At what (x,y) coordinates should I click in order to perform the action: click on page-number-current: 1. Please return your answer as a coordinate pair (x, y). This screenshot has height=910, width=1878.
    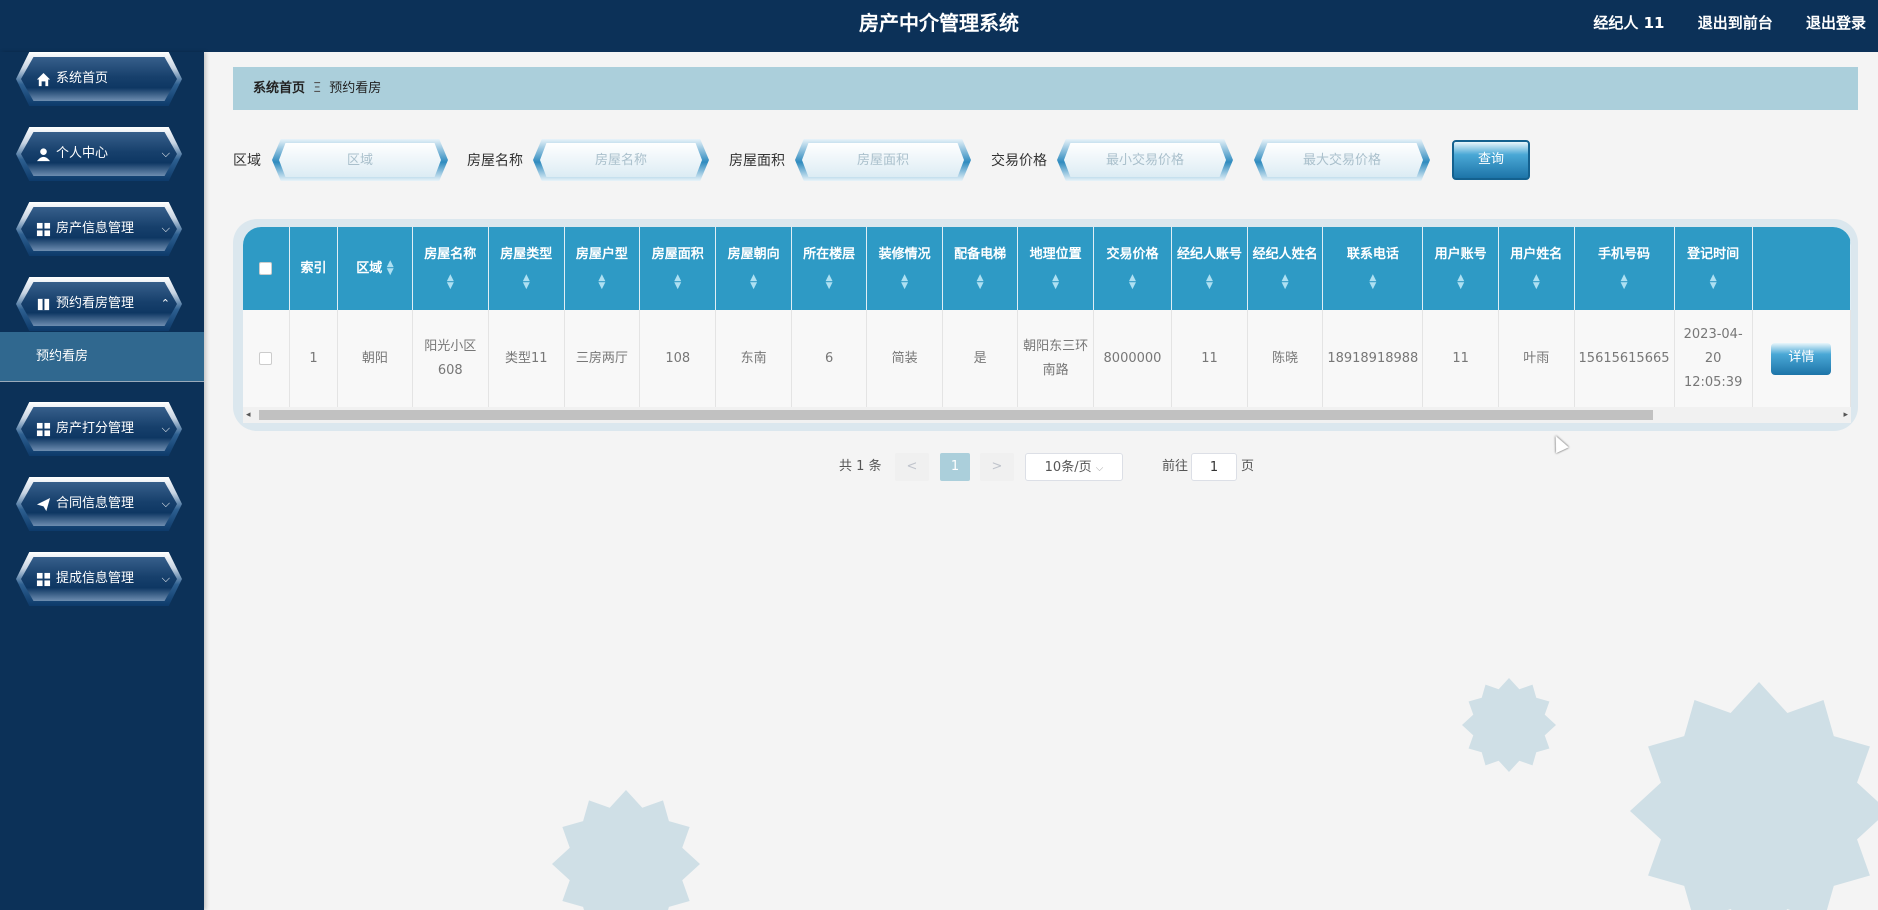
    Looking at the image, I should click on (955, 467).